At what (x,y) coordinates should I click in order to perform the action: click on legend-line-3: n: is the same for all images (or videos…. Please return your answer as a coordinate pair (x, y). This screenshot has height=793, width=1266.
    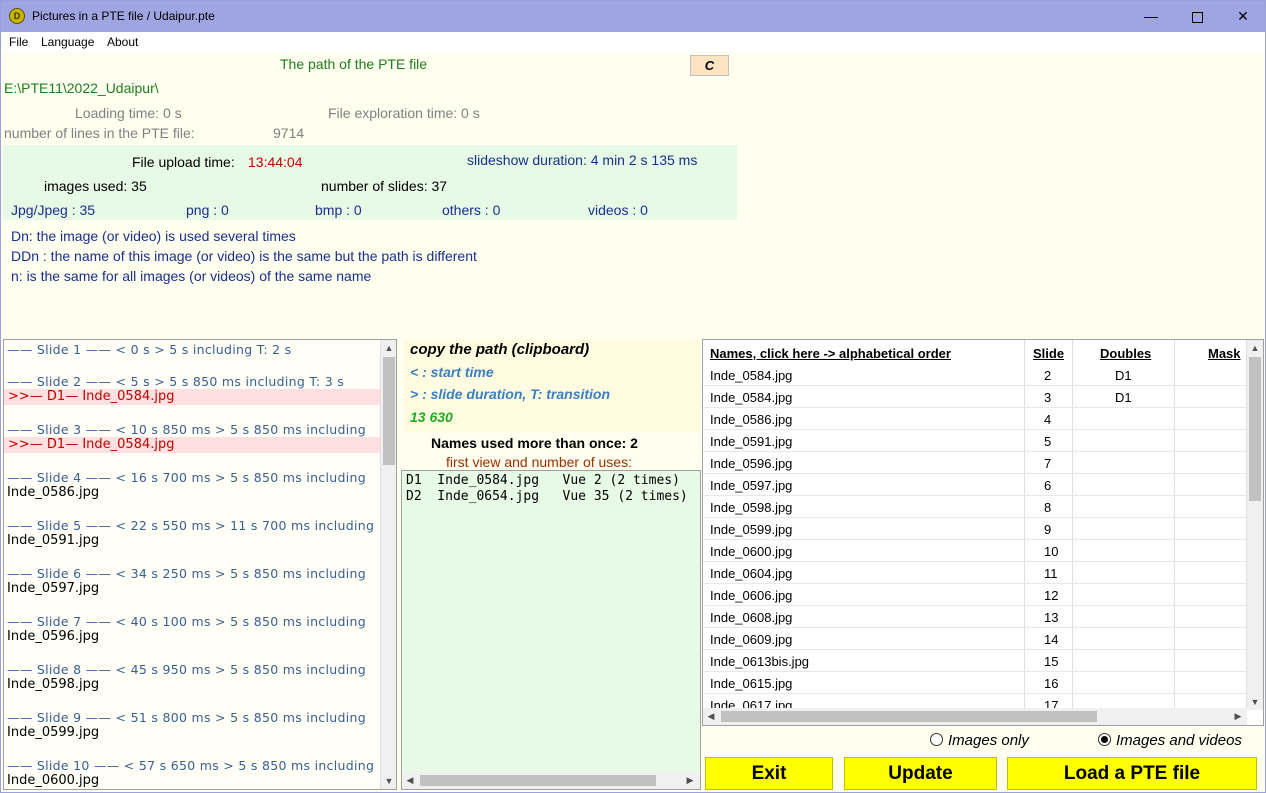
    Looking at the image, I should click on (191, 276).